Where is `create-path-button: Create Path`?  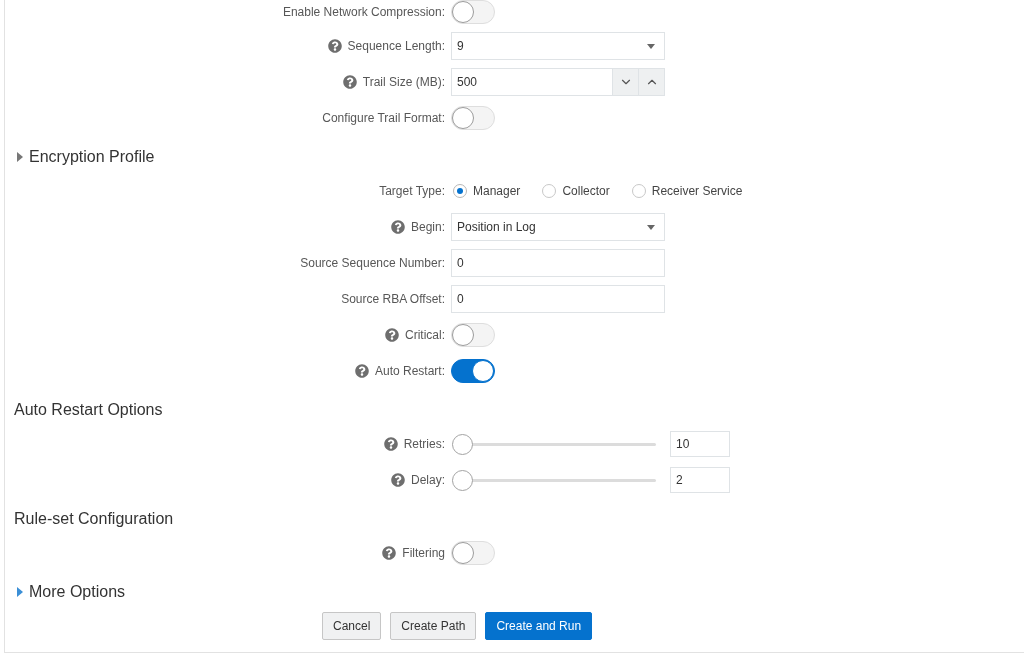 create-path-button: Create Path is located at coordinates (433, 626).